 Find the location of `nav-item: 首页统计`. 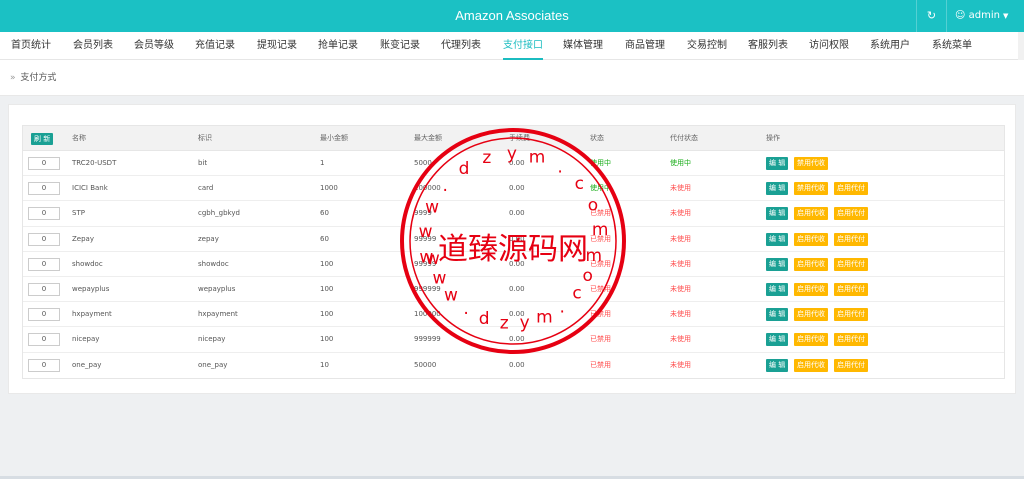

nav-item: 首页统计 is located at coordinates (31, 46).